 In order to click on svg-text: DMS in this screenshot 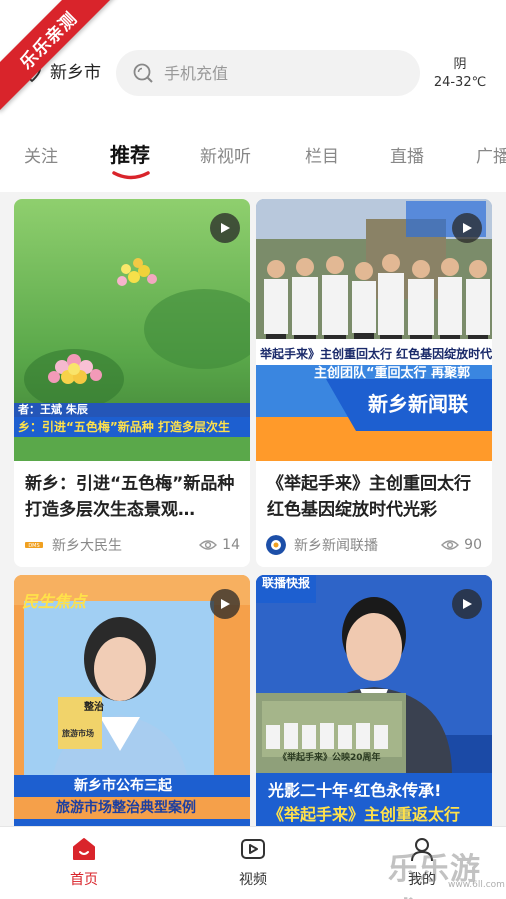, I will do `click(33, 546)`.